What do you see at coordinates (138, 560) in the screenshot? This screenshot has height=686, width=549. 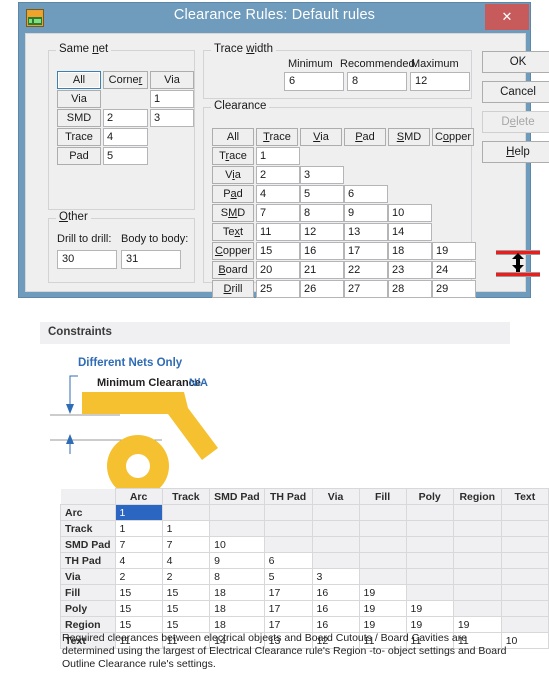 I see `matrix-cell-3-0: 4` at bounding box center [138, 560].